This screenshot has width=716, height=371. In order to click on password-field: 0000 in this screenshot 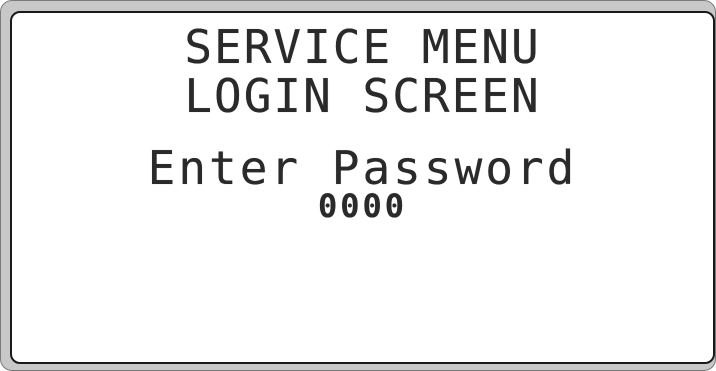, I will do `click(362, 206)`.